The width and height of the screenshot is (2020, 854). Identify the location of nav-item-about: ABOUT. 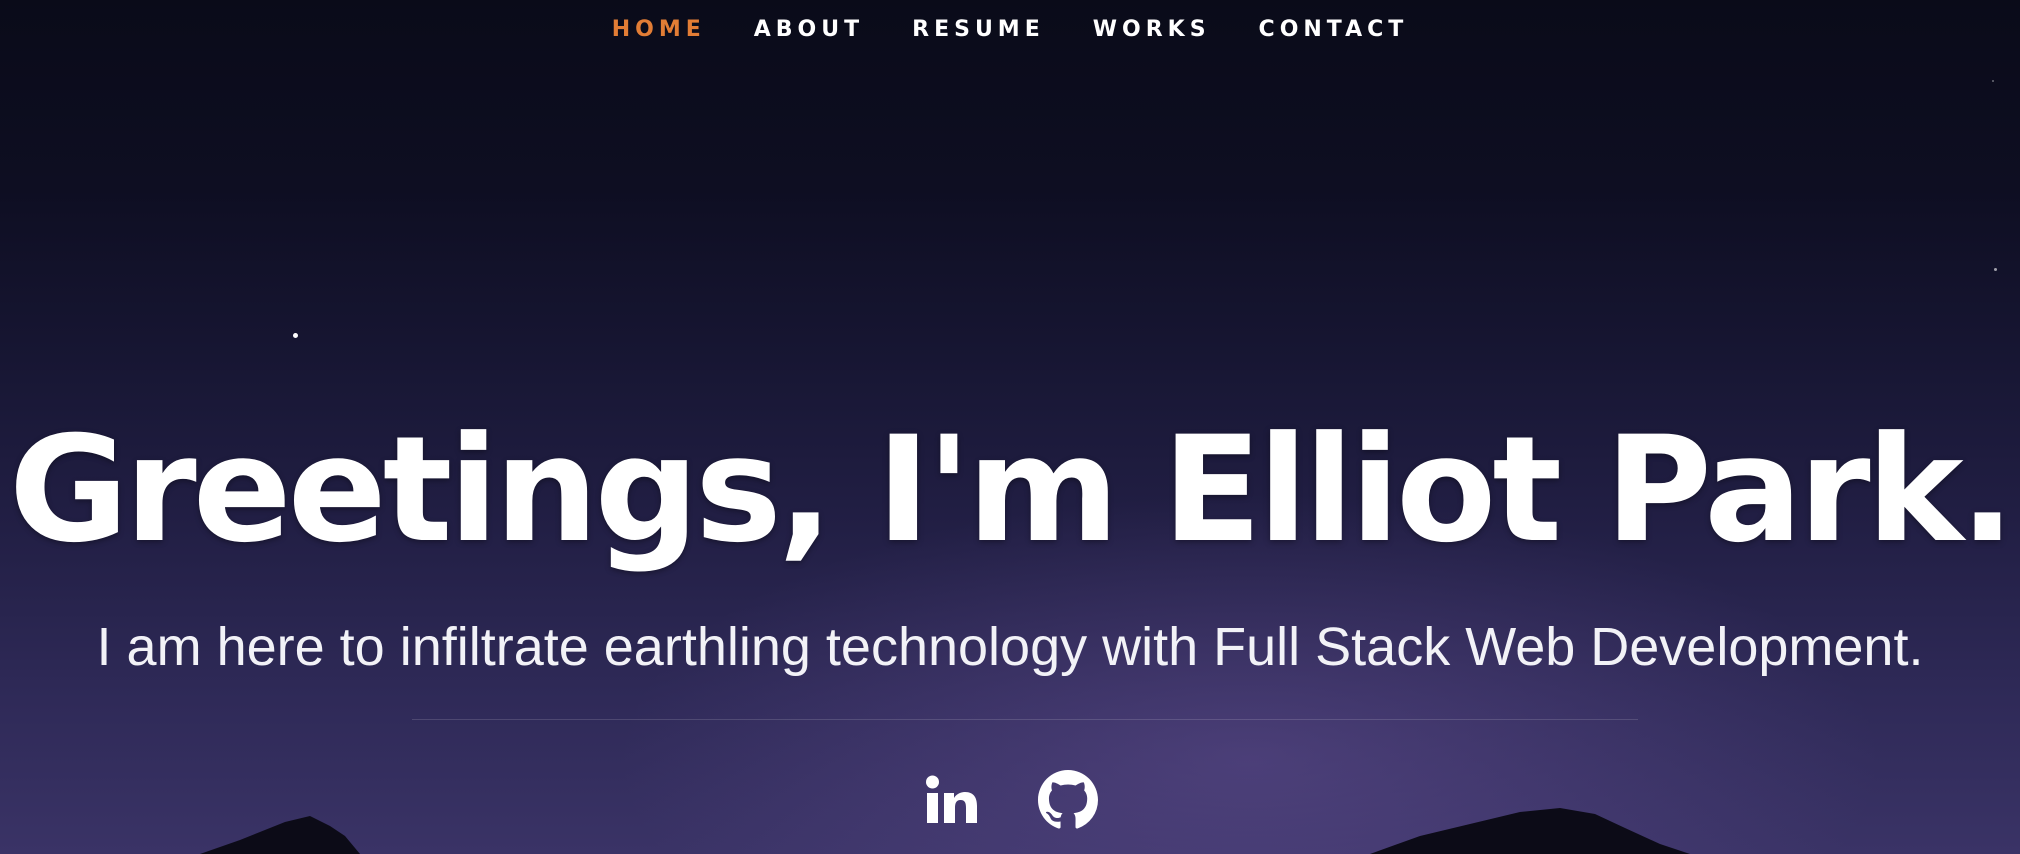
(809, 30).